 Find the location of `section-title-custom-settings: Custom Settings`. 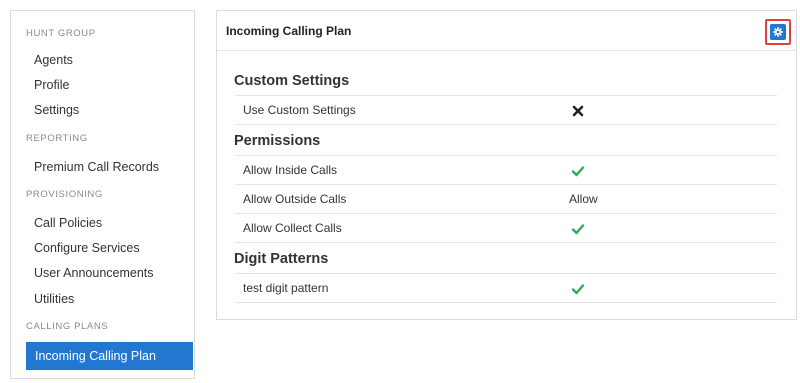

section-title-custom-settings: Custom Settings is located at coordinates (292, 81).